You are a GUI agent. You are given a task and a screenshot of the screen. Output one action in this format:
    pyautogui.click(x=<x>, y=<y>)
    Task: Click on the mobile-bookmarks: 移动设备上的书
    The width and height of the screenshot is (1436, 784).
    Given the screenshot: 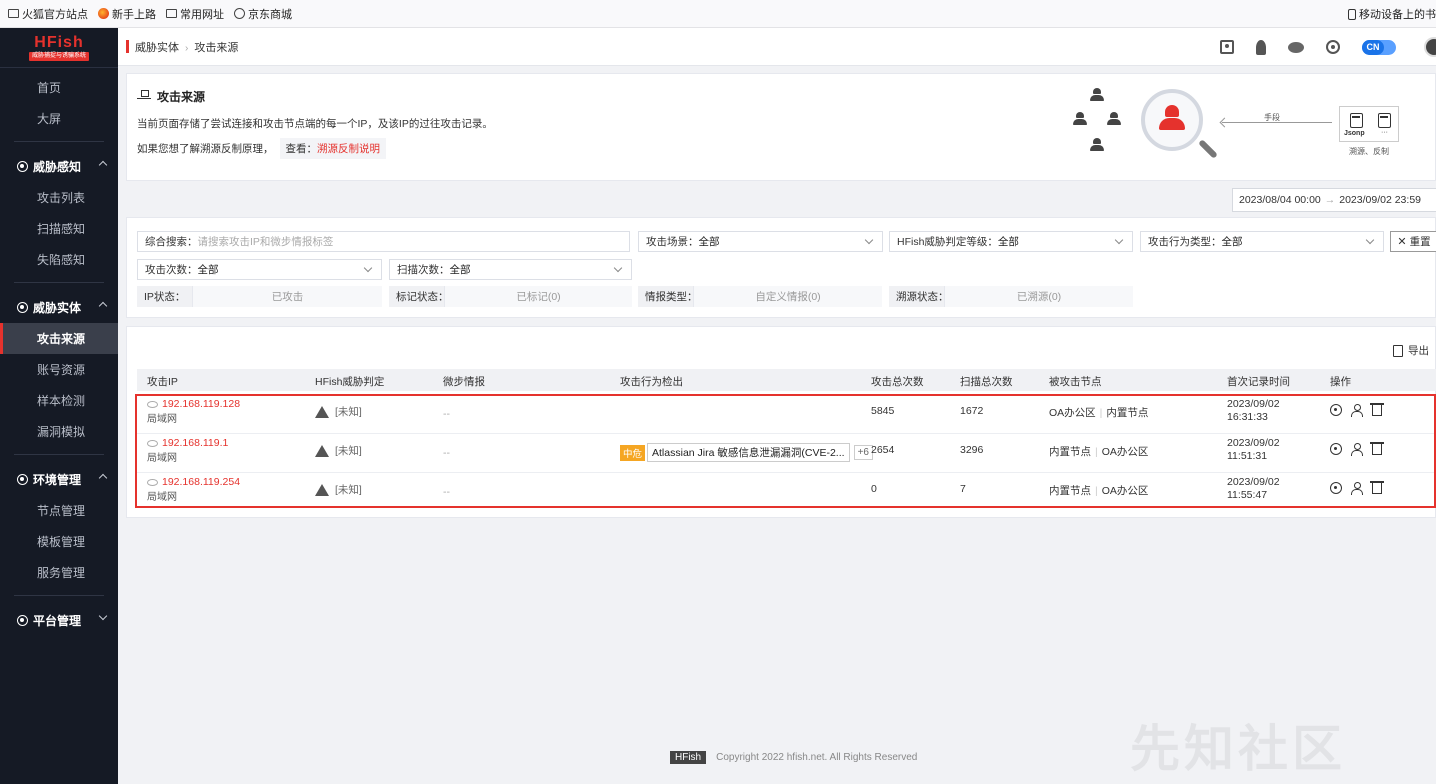 What is the action you would take?
    pyautogui.click(x=1392, y=14)
    